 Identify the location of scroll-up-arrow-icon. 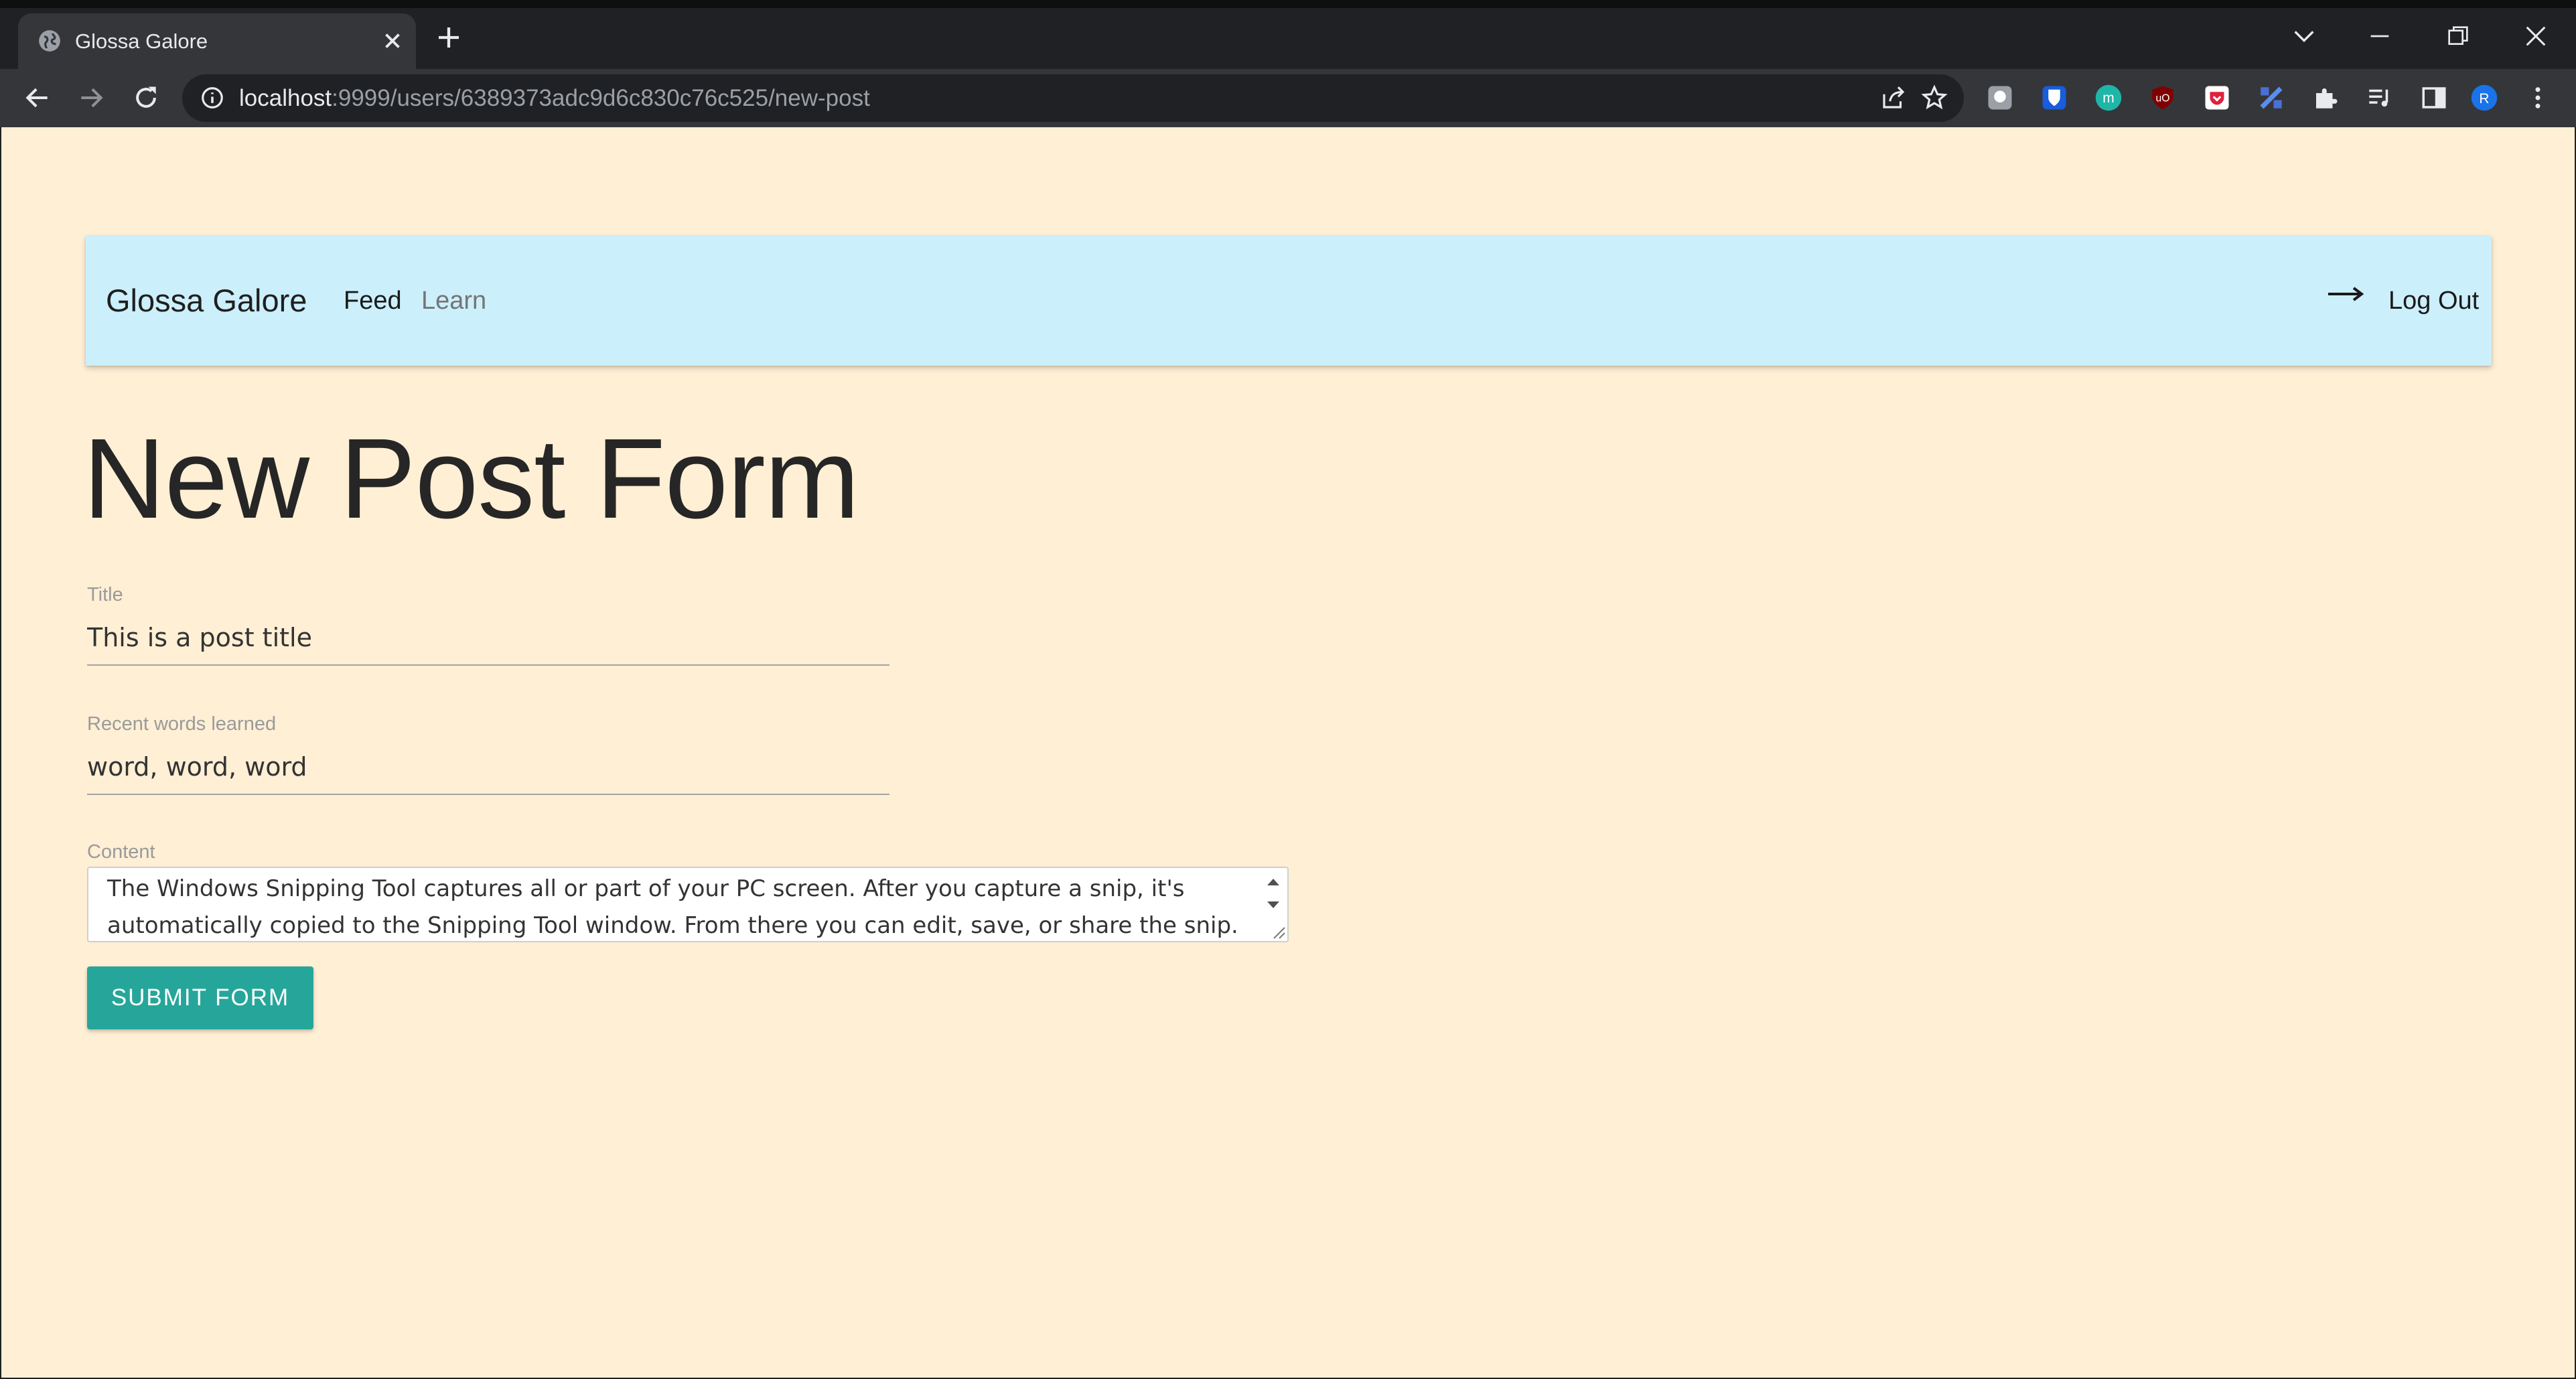
(1273, 882).